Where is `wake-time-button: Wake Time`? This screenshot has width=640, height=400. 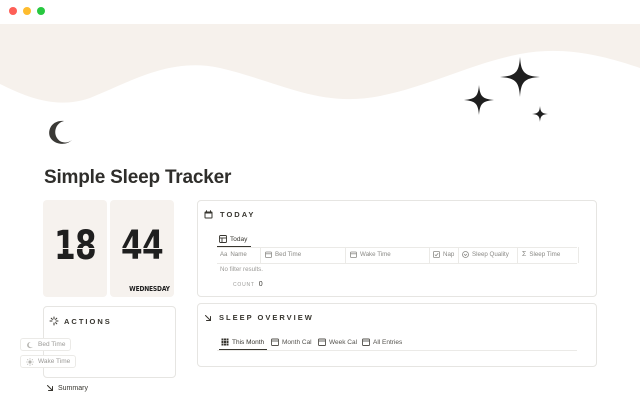 wake-time-button: Wake Time is located at coordinates (48, 361).